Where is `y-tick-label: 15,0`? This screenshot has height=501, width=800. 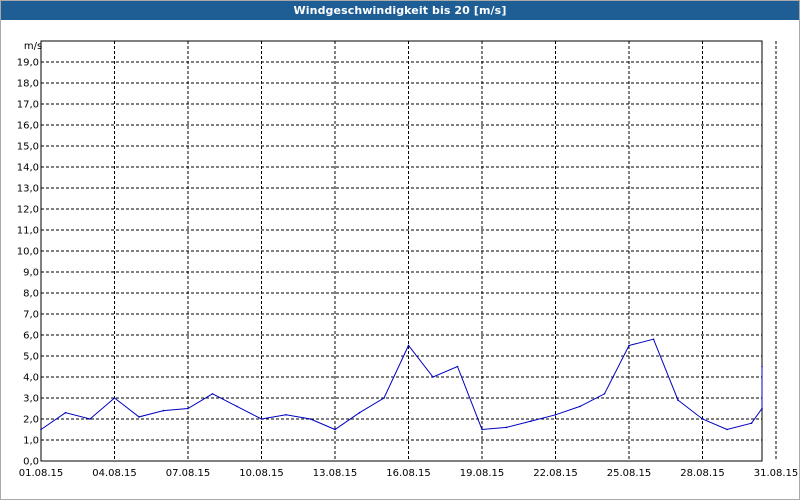 y-tick-label: 15,0 is located at coordinates (28, 147).